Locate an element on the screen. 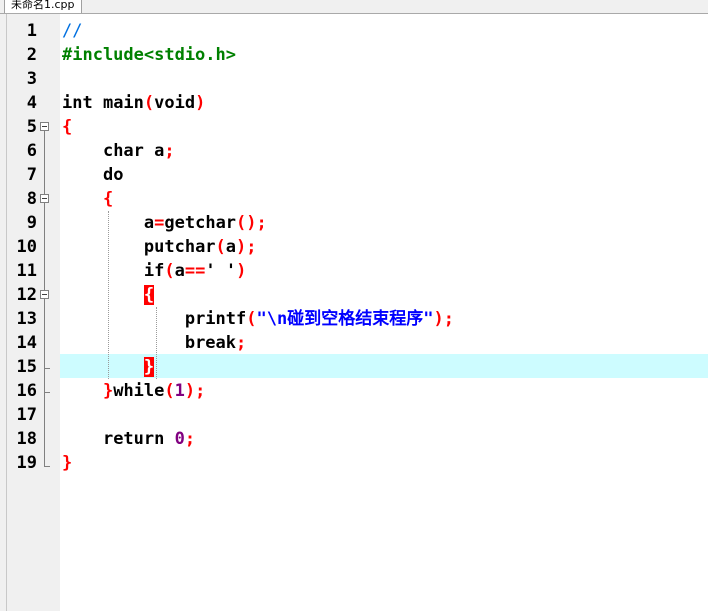  fold-toggle-main is located at coordinates (44, 126).